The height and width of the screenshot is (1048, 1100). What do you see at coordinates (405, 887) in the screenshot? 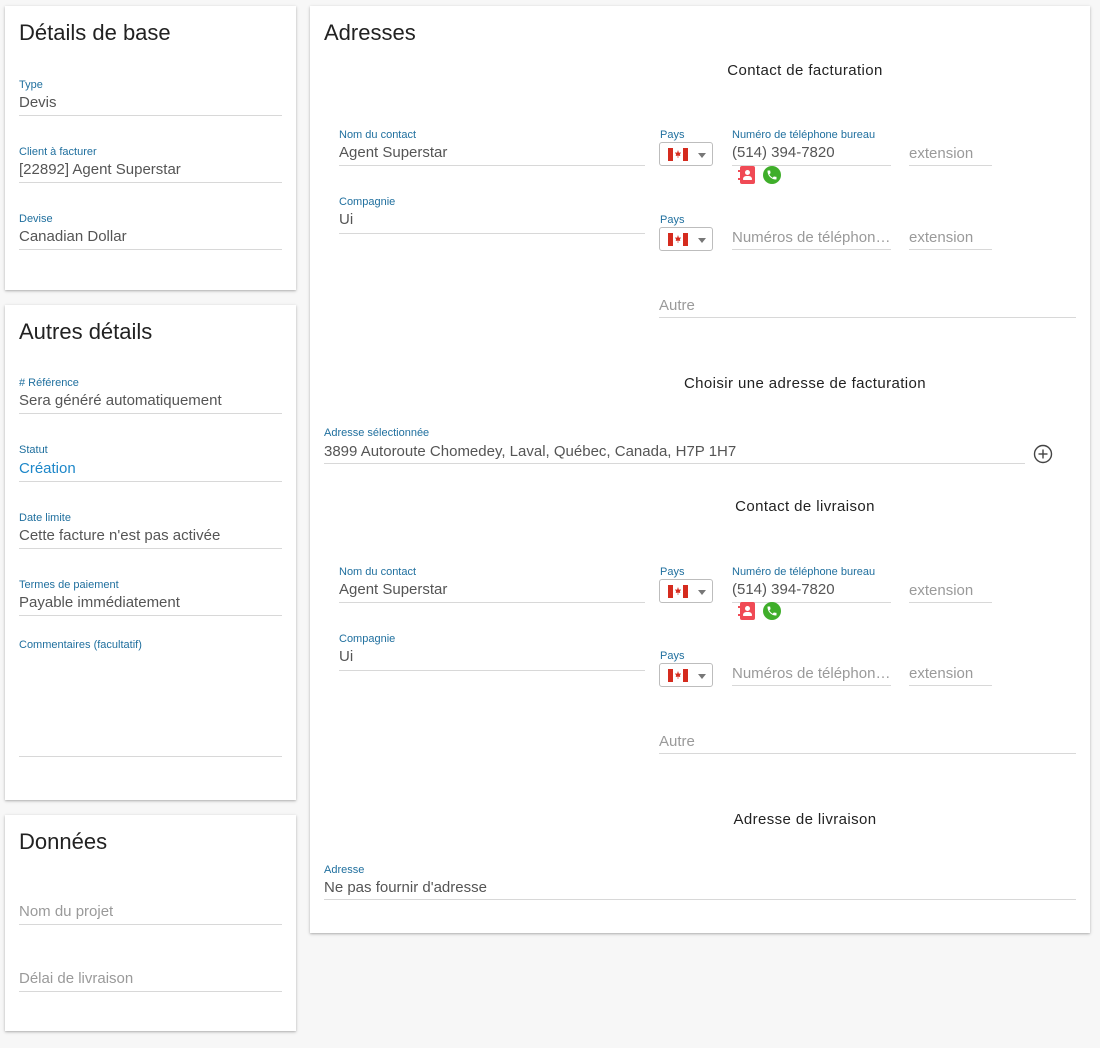
I see `delivery-address-value: Ne pas fournir d'adresse` at bounding box center [405, 887].